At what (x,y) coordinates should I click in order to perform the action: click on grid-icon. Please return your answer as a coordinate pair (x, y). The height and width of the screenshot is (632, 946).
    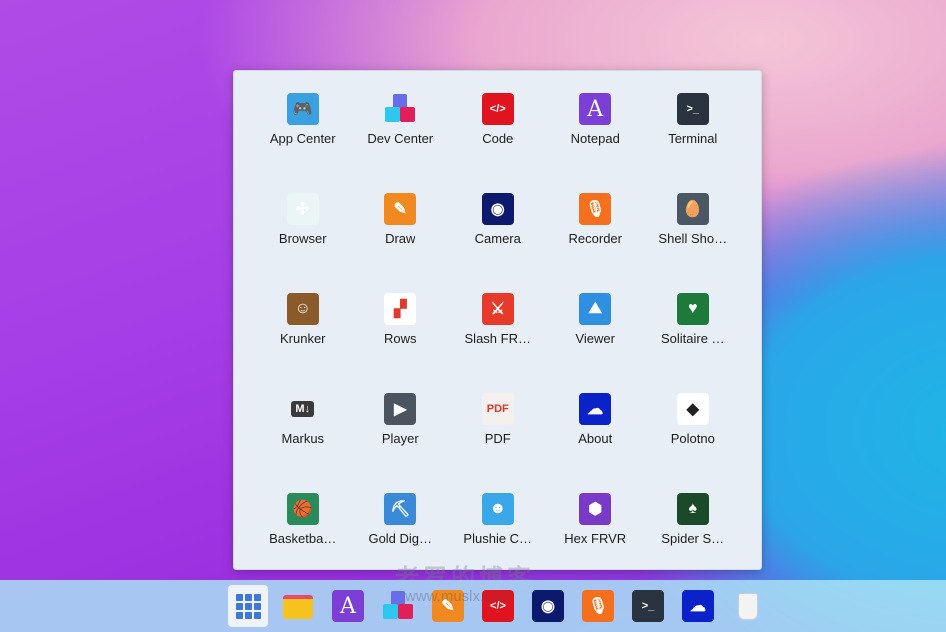
    Looking at the image, I should click on (248, 606).